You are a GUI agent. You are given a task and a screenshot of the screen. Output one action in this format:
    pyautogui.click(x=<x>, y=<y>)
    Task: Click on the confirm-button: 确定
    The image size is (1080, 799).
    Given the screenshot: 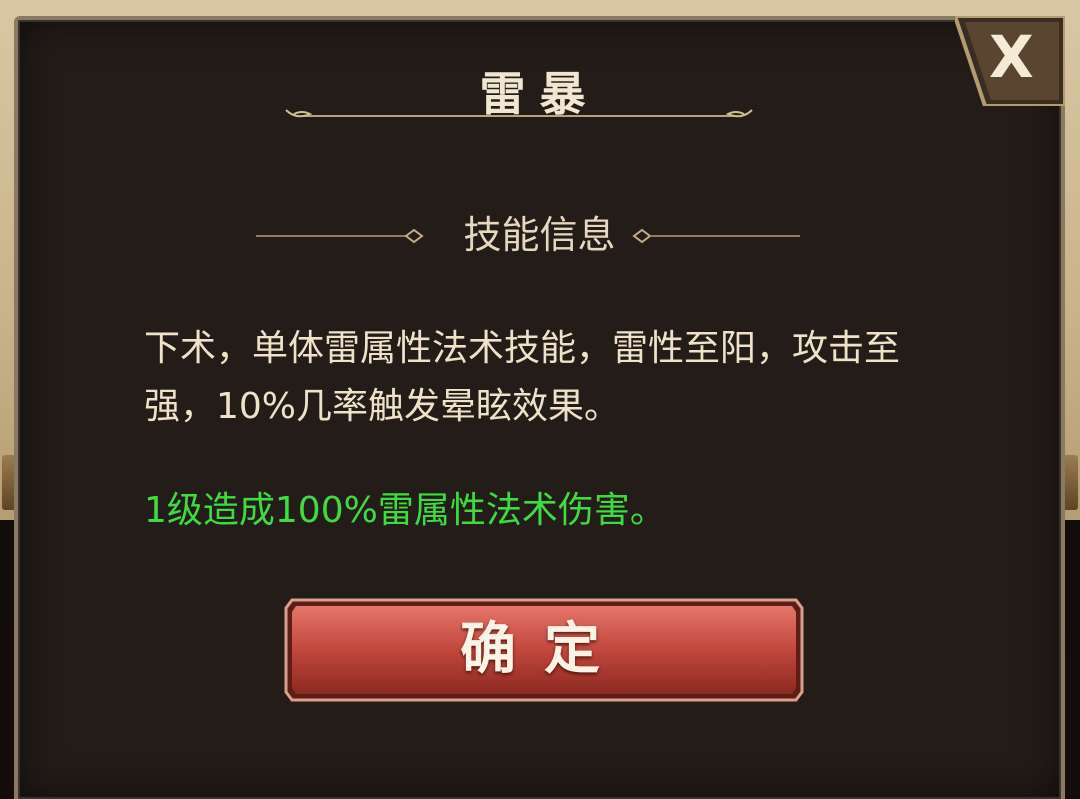 What is the action you would take?
    pyautogui.click(x=544, y=650)
    